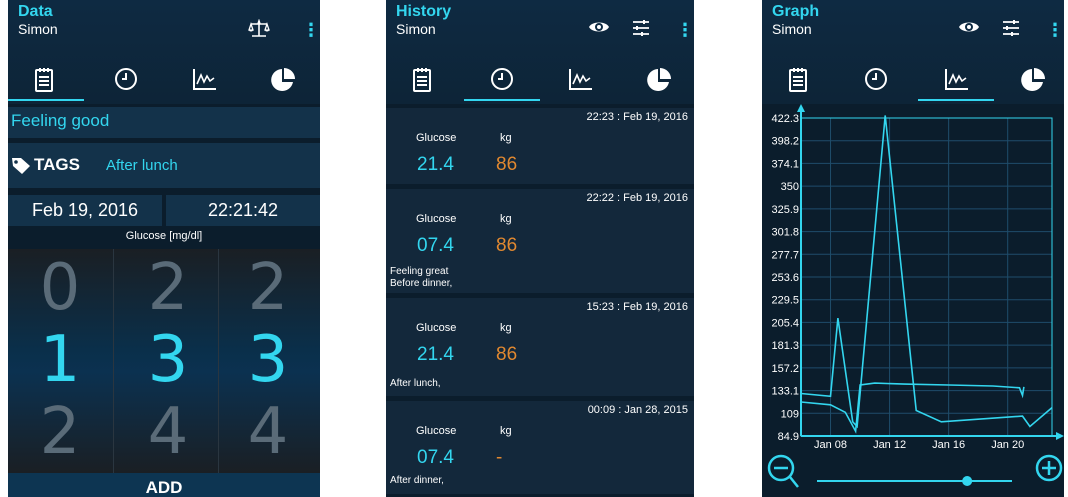 The width and height of the screenshot is (1068, 497). Describe the element at coordinates (243, 210) in the screenshot. I see `time-field: 22:21:42` at that location.